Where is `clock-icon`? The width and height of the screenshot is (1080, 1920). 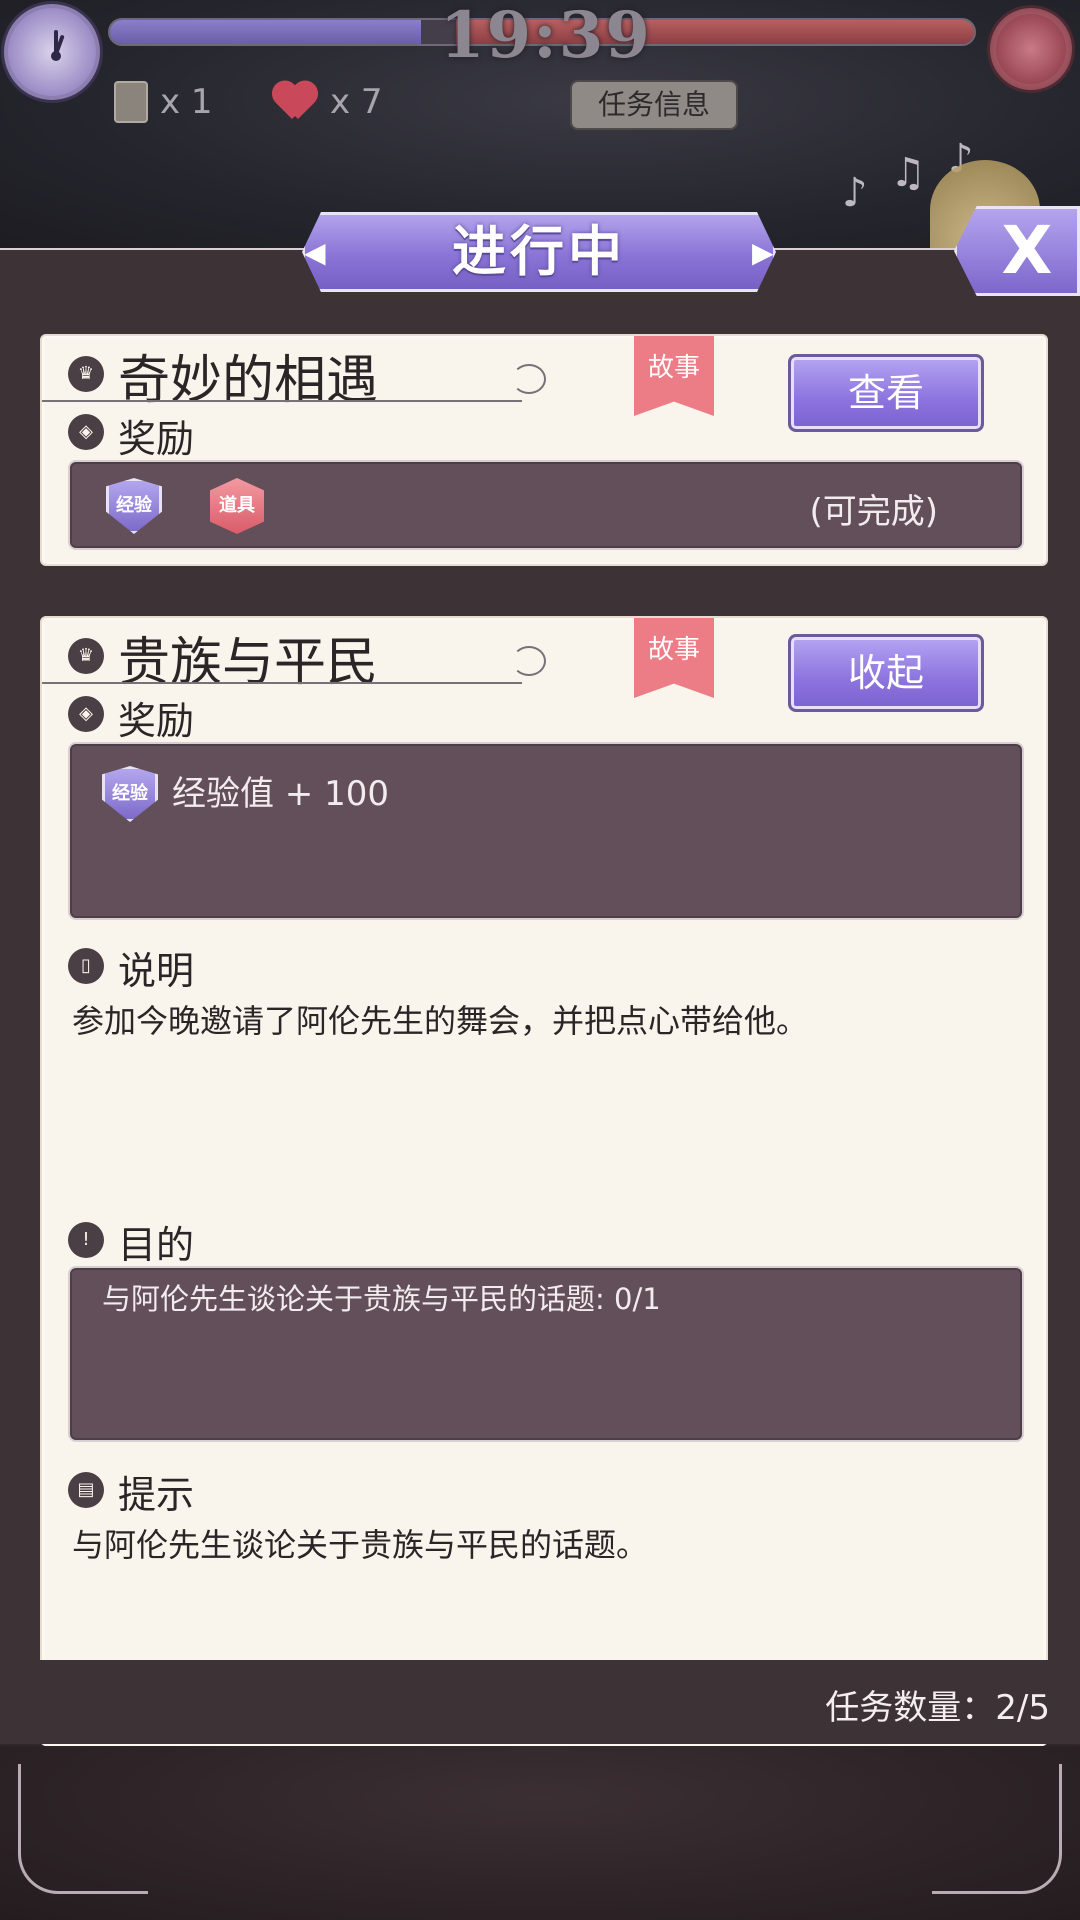 clock-icon is located at coordinates (52, 52).